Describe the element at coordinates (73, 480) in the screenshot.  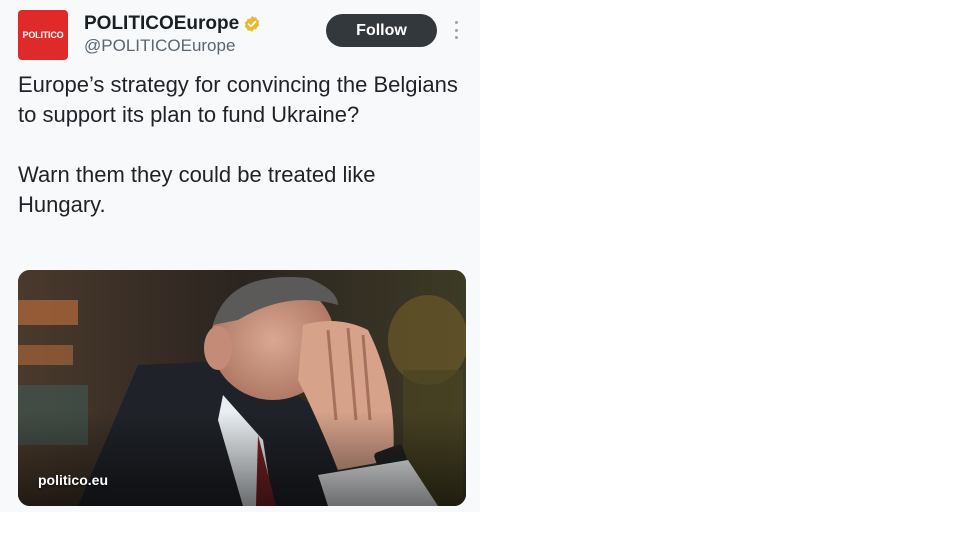
I see `link-domain-label: politico.eu` at that location.